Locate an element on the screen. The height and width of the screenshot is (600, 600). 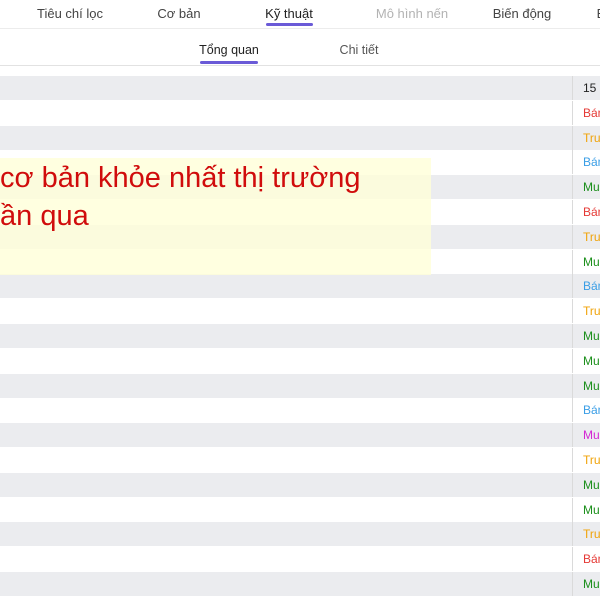
promo-banner: cơ bản khỏe nhất thị trường ần qua is located at coordinates (215, 216).